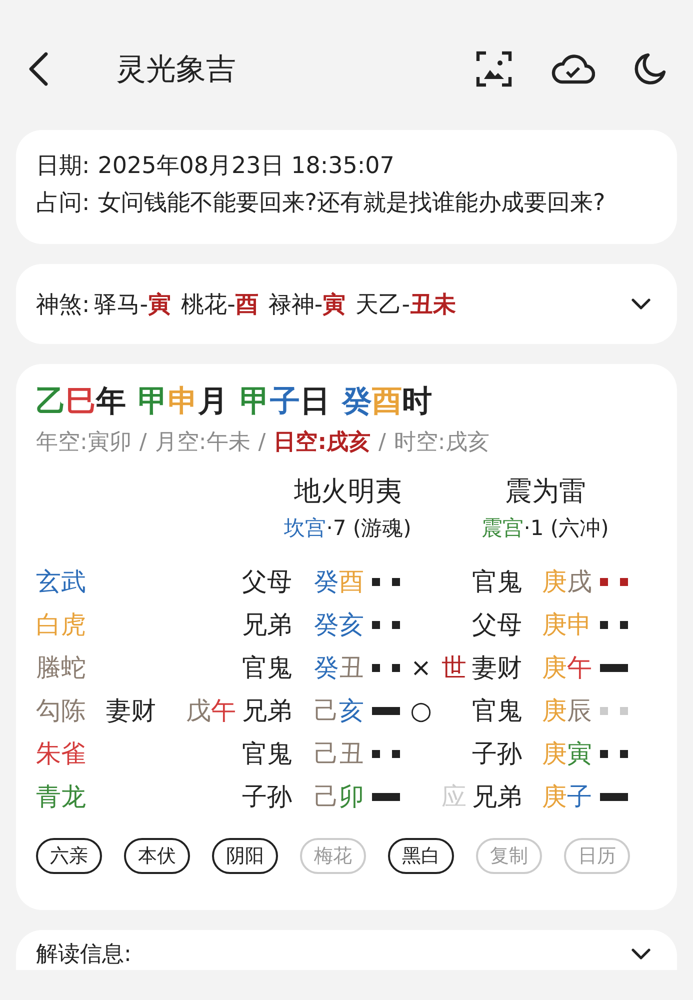  Describe the element at coordinates (202, 443) in the screenshot. I see `void-info: 月空:午未` at that location.